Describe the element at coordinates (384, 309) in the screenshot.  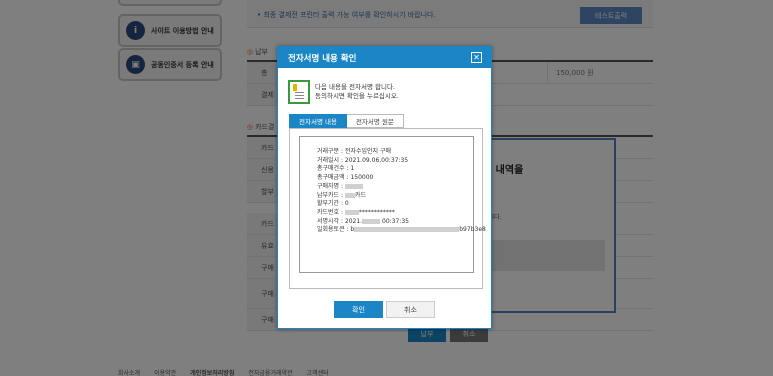
I see `dialog-buttons: 확인 취소` at that location.